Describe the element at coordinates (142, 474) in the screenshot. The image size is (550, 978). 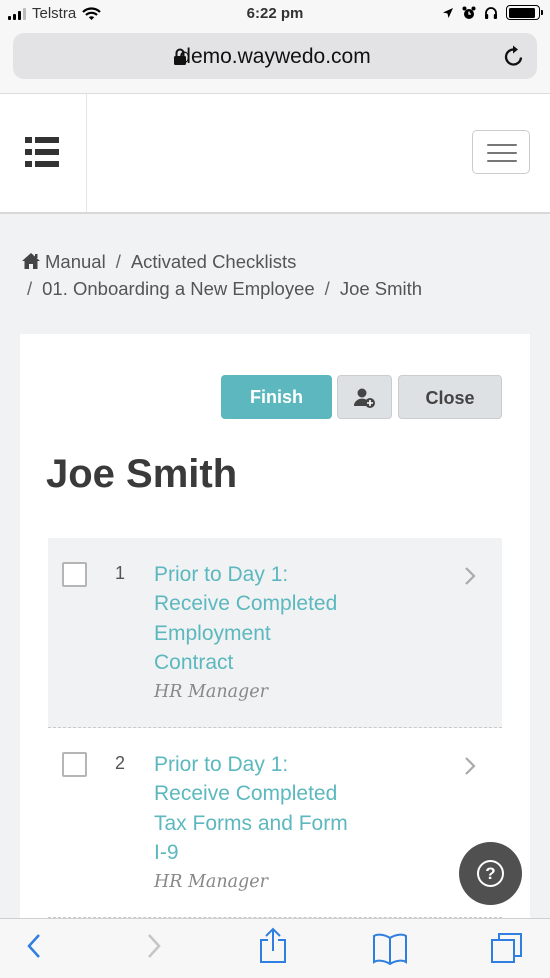
I see `page-title: Joe Smith` at that location.